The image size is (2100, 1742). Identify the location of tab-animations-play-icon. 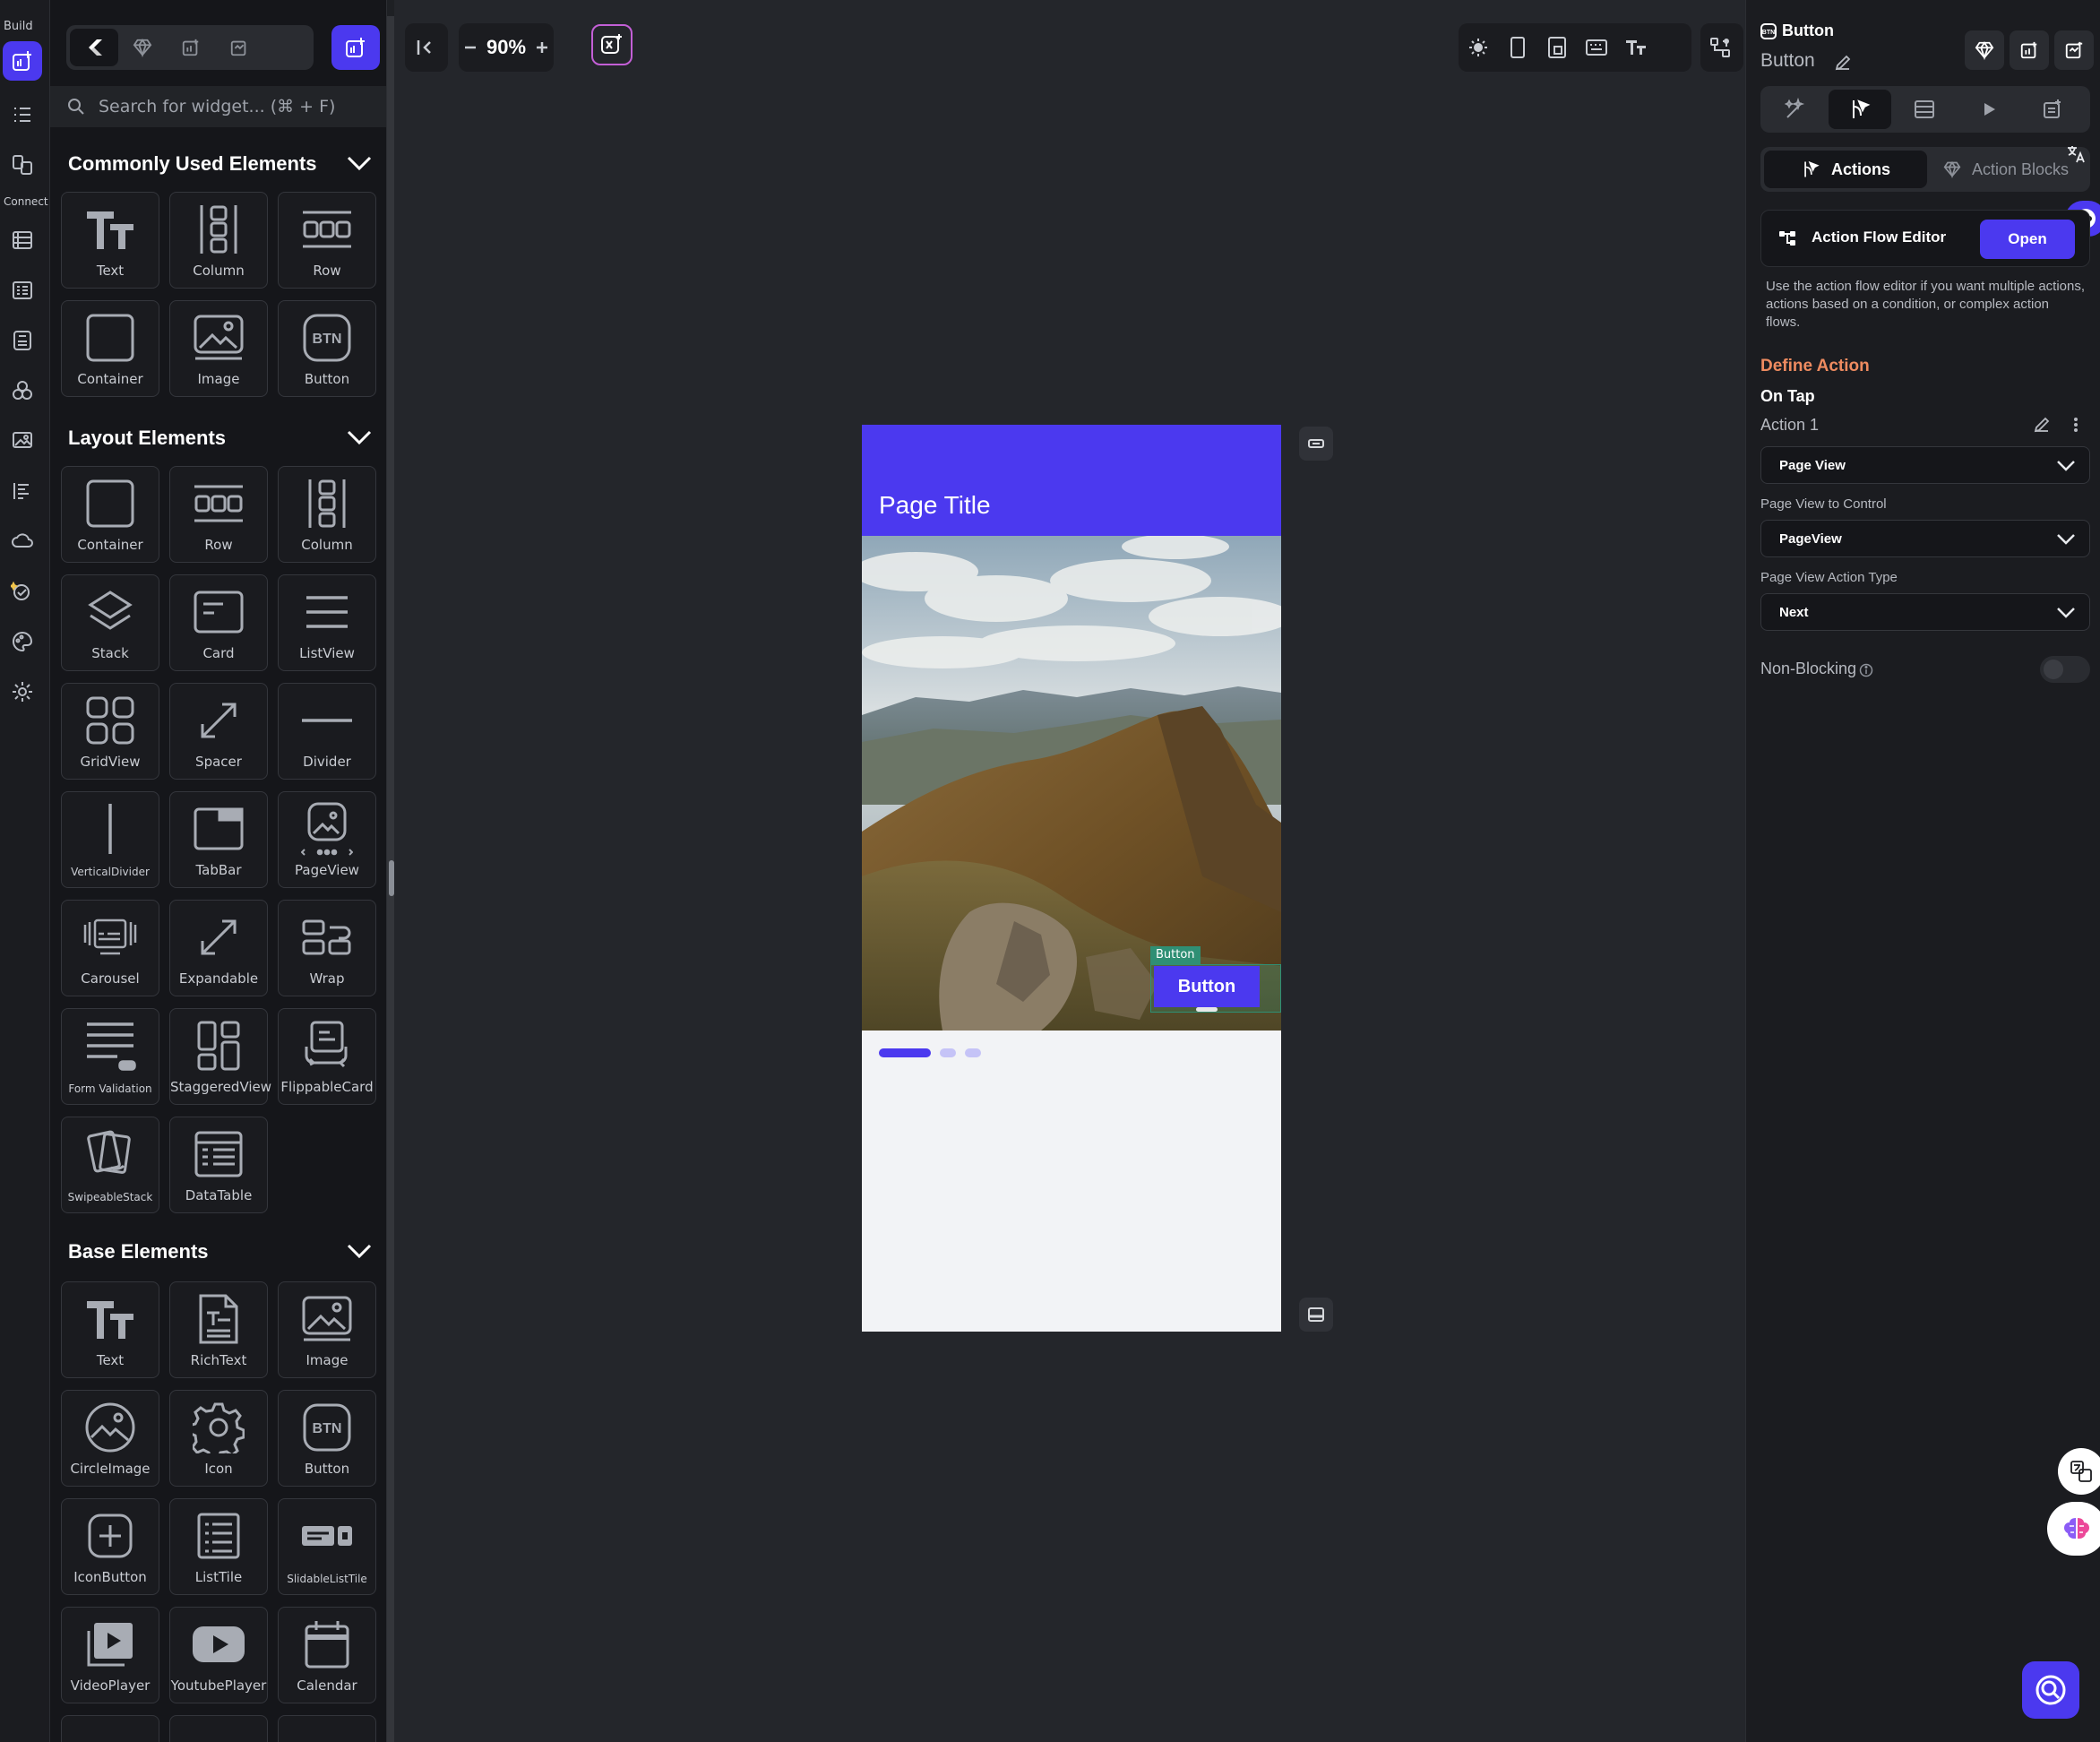
(1989, 109).